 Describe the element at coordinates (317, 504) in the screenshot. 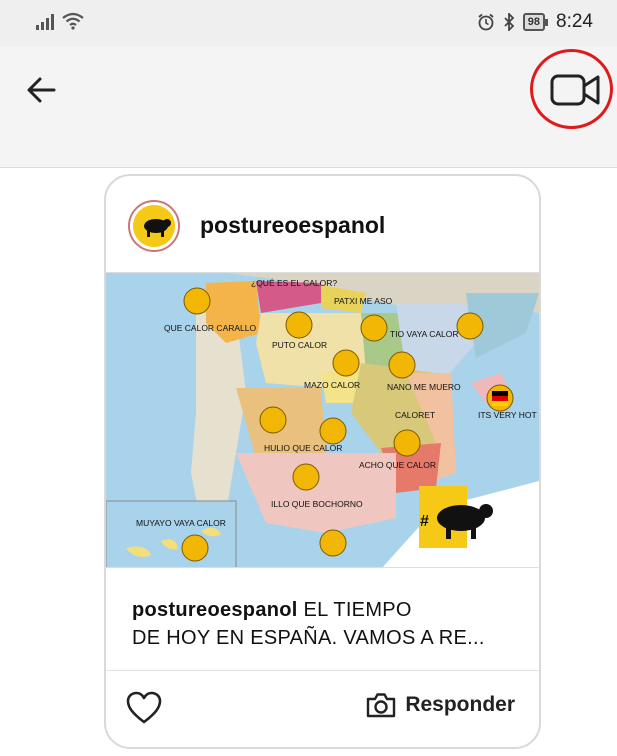

I see `map-label-andalucia: ILLO QUE BOCHORNO` at that location.